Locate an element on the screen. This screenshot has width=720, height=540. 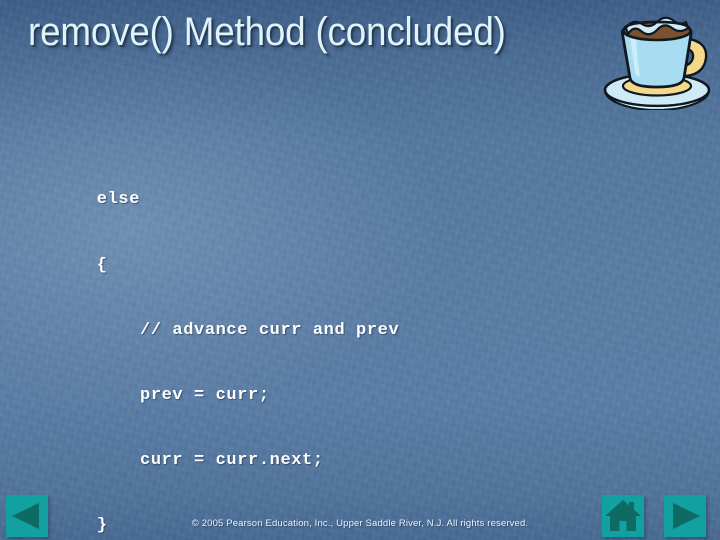
home-button is located at coordinates (623, 516).